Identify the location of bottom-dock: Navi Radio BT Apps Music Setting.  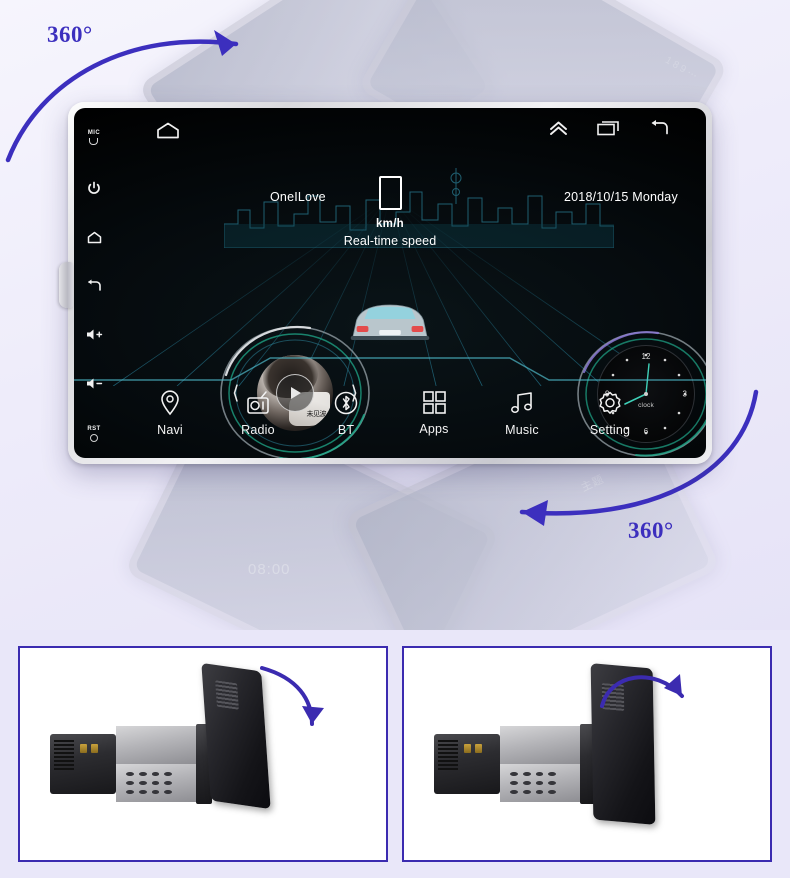
(390, 419).